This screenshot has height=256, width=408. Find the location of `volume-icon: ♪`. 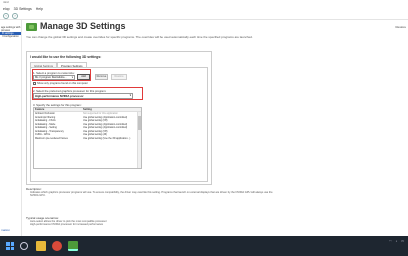

volume-icon: ♪ is located at coordinates (397, 241).